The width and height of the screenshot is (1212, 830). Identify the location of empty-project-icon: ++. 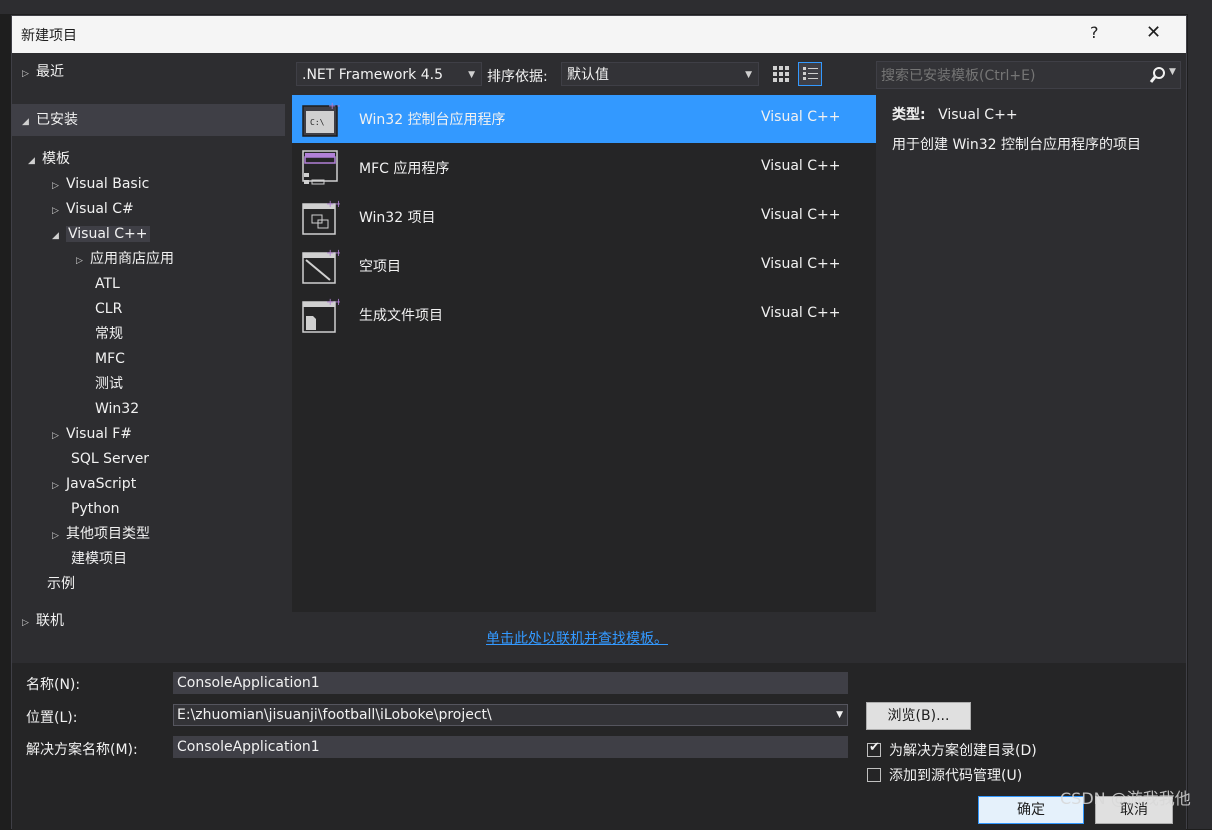
(321, 266).